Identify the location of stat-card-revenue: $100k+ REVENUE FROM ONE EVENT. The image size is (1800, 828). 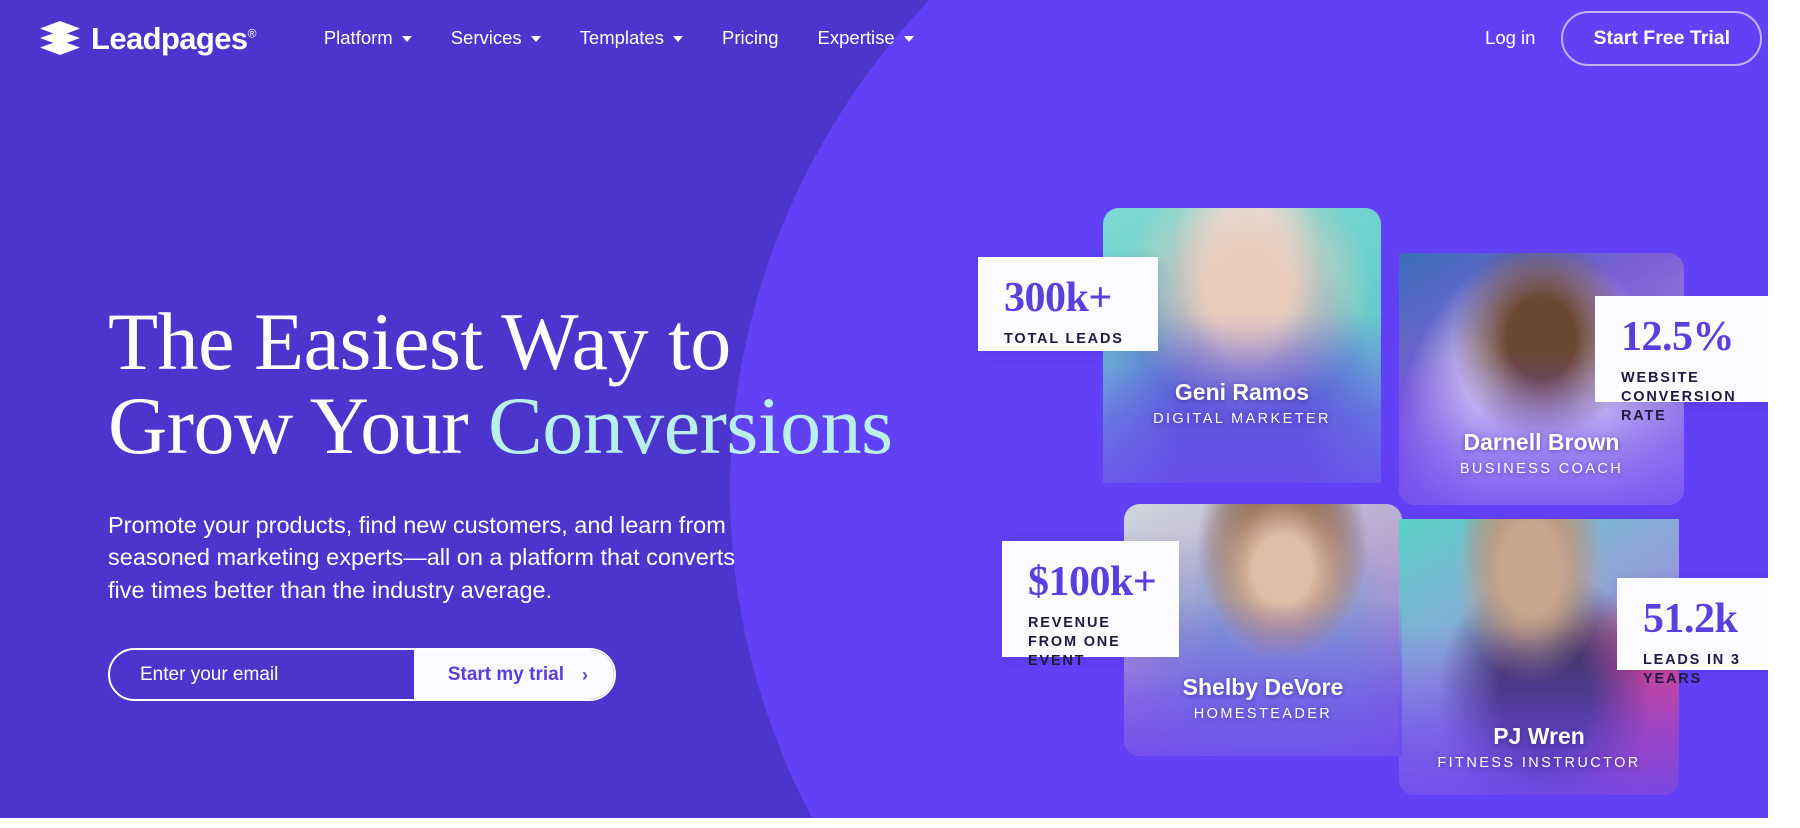
(1090, 605).